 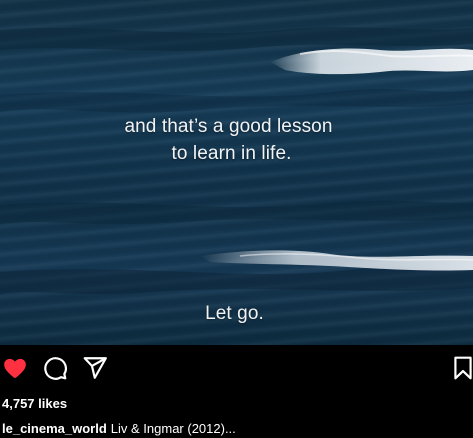 I want to click on comment-bubble-icon, so click(x=55, y=368).